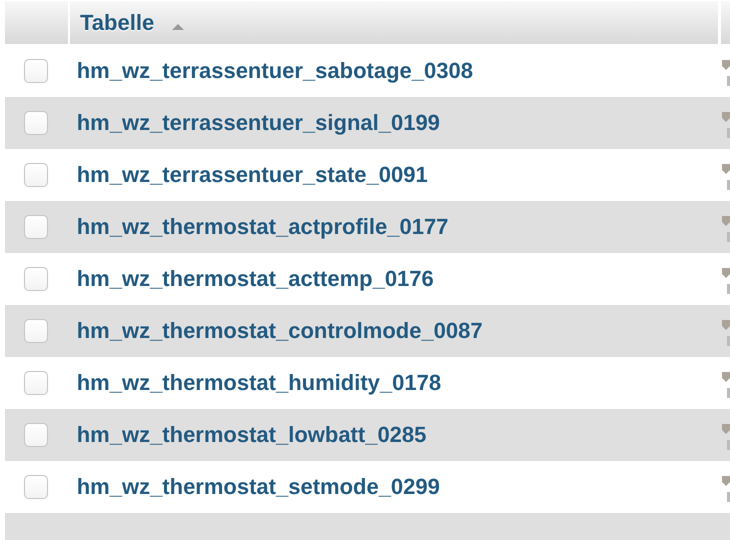 The height and width of the screenshot is (540, 730). I want to click on column-header: Tabelle, so click(394, 22).